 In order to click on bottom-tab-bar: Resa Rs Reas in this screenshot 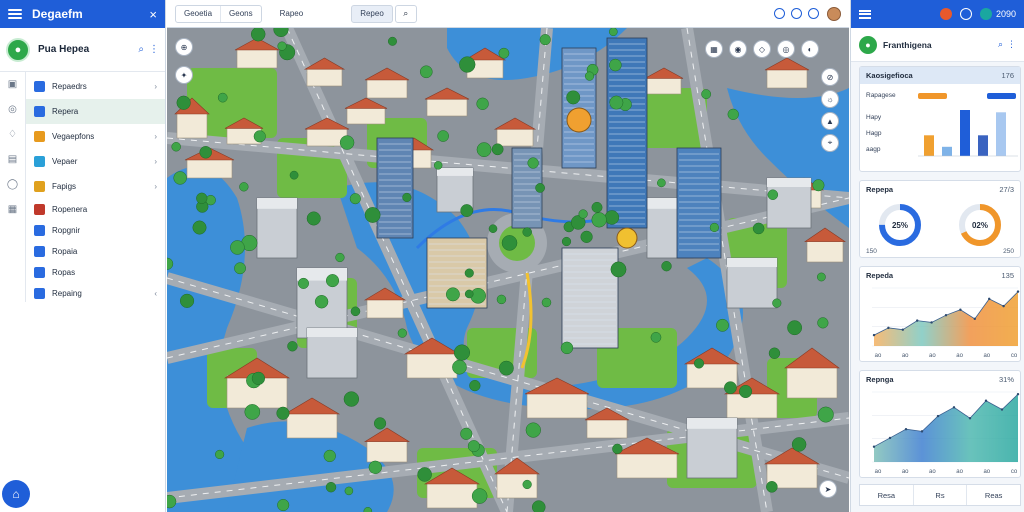, I will do `click(940, 495)`.